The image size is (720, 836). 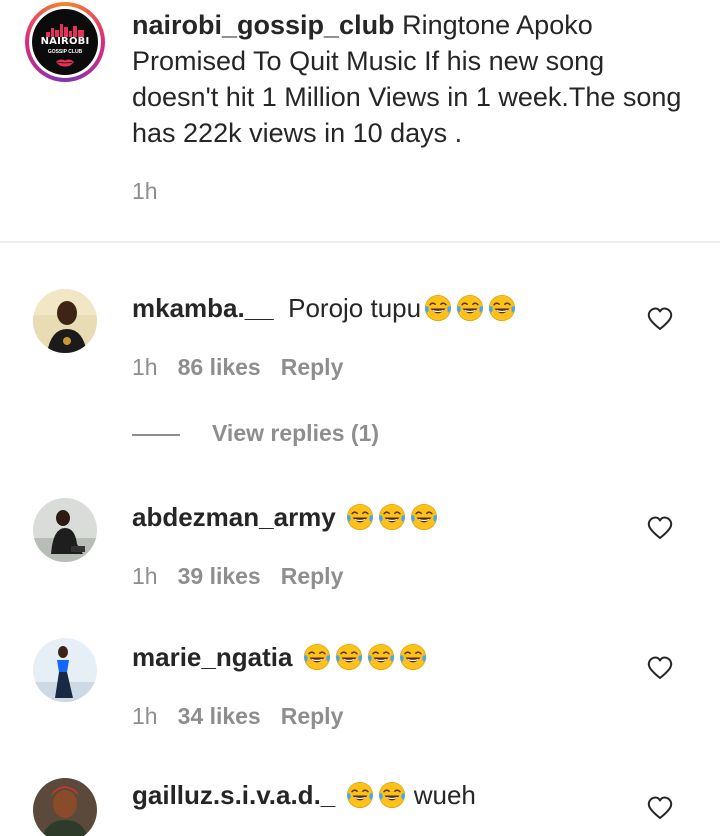 What do you see at coordinates (233, 795) in the screenshot?
I see `comment-username: gailluz.s.i.v.a.d._` at bounding box center [233, 795].